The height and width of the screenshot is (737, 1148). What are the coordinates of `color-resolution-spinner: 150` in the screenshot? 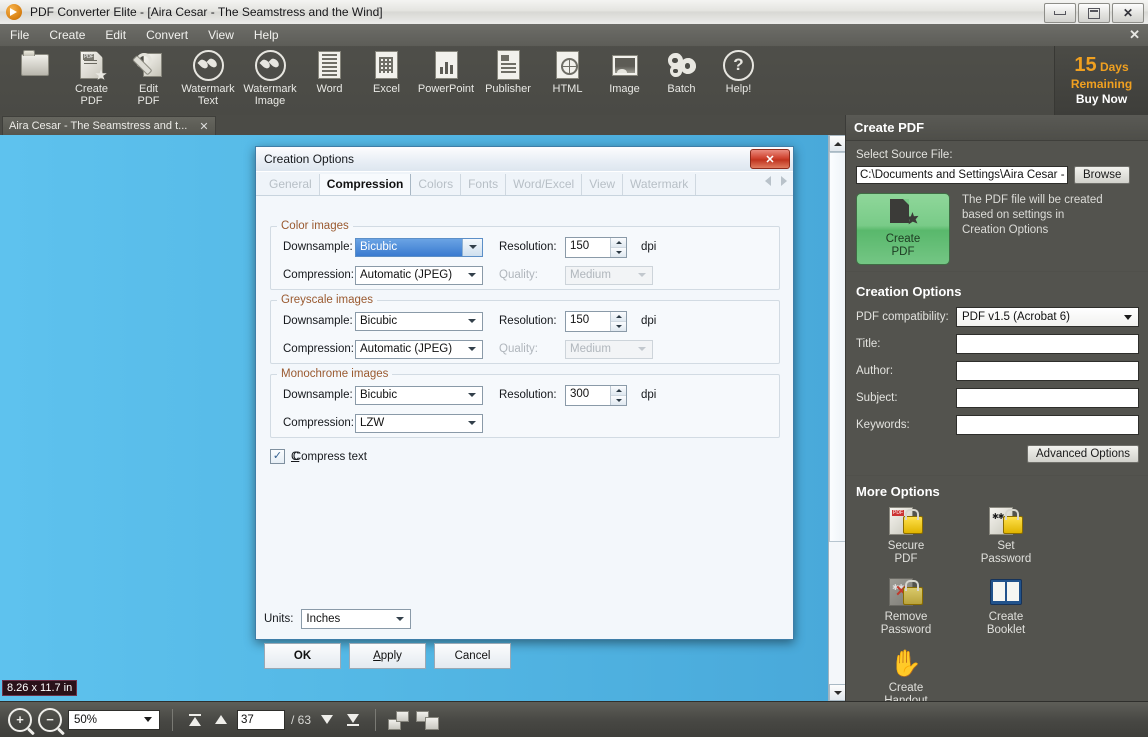 It's located at (596, 247).